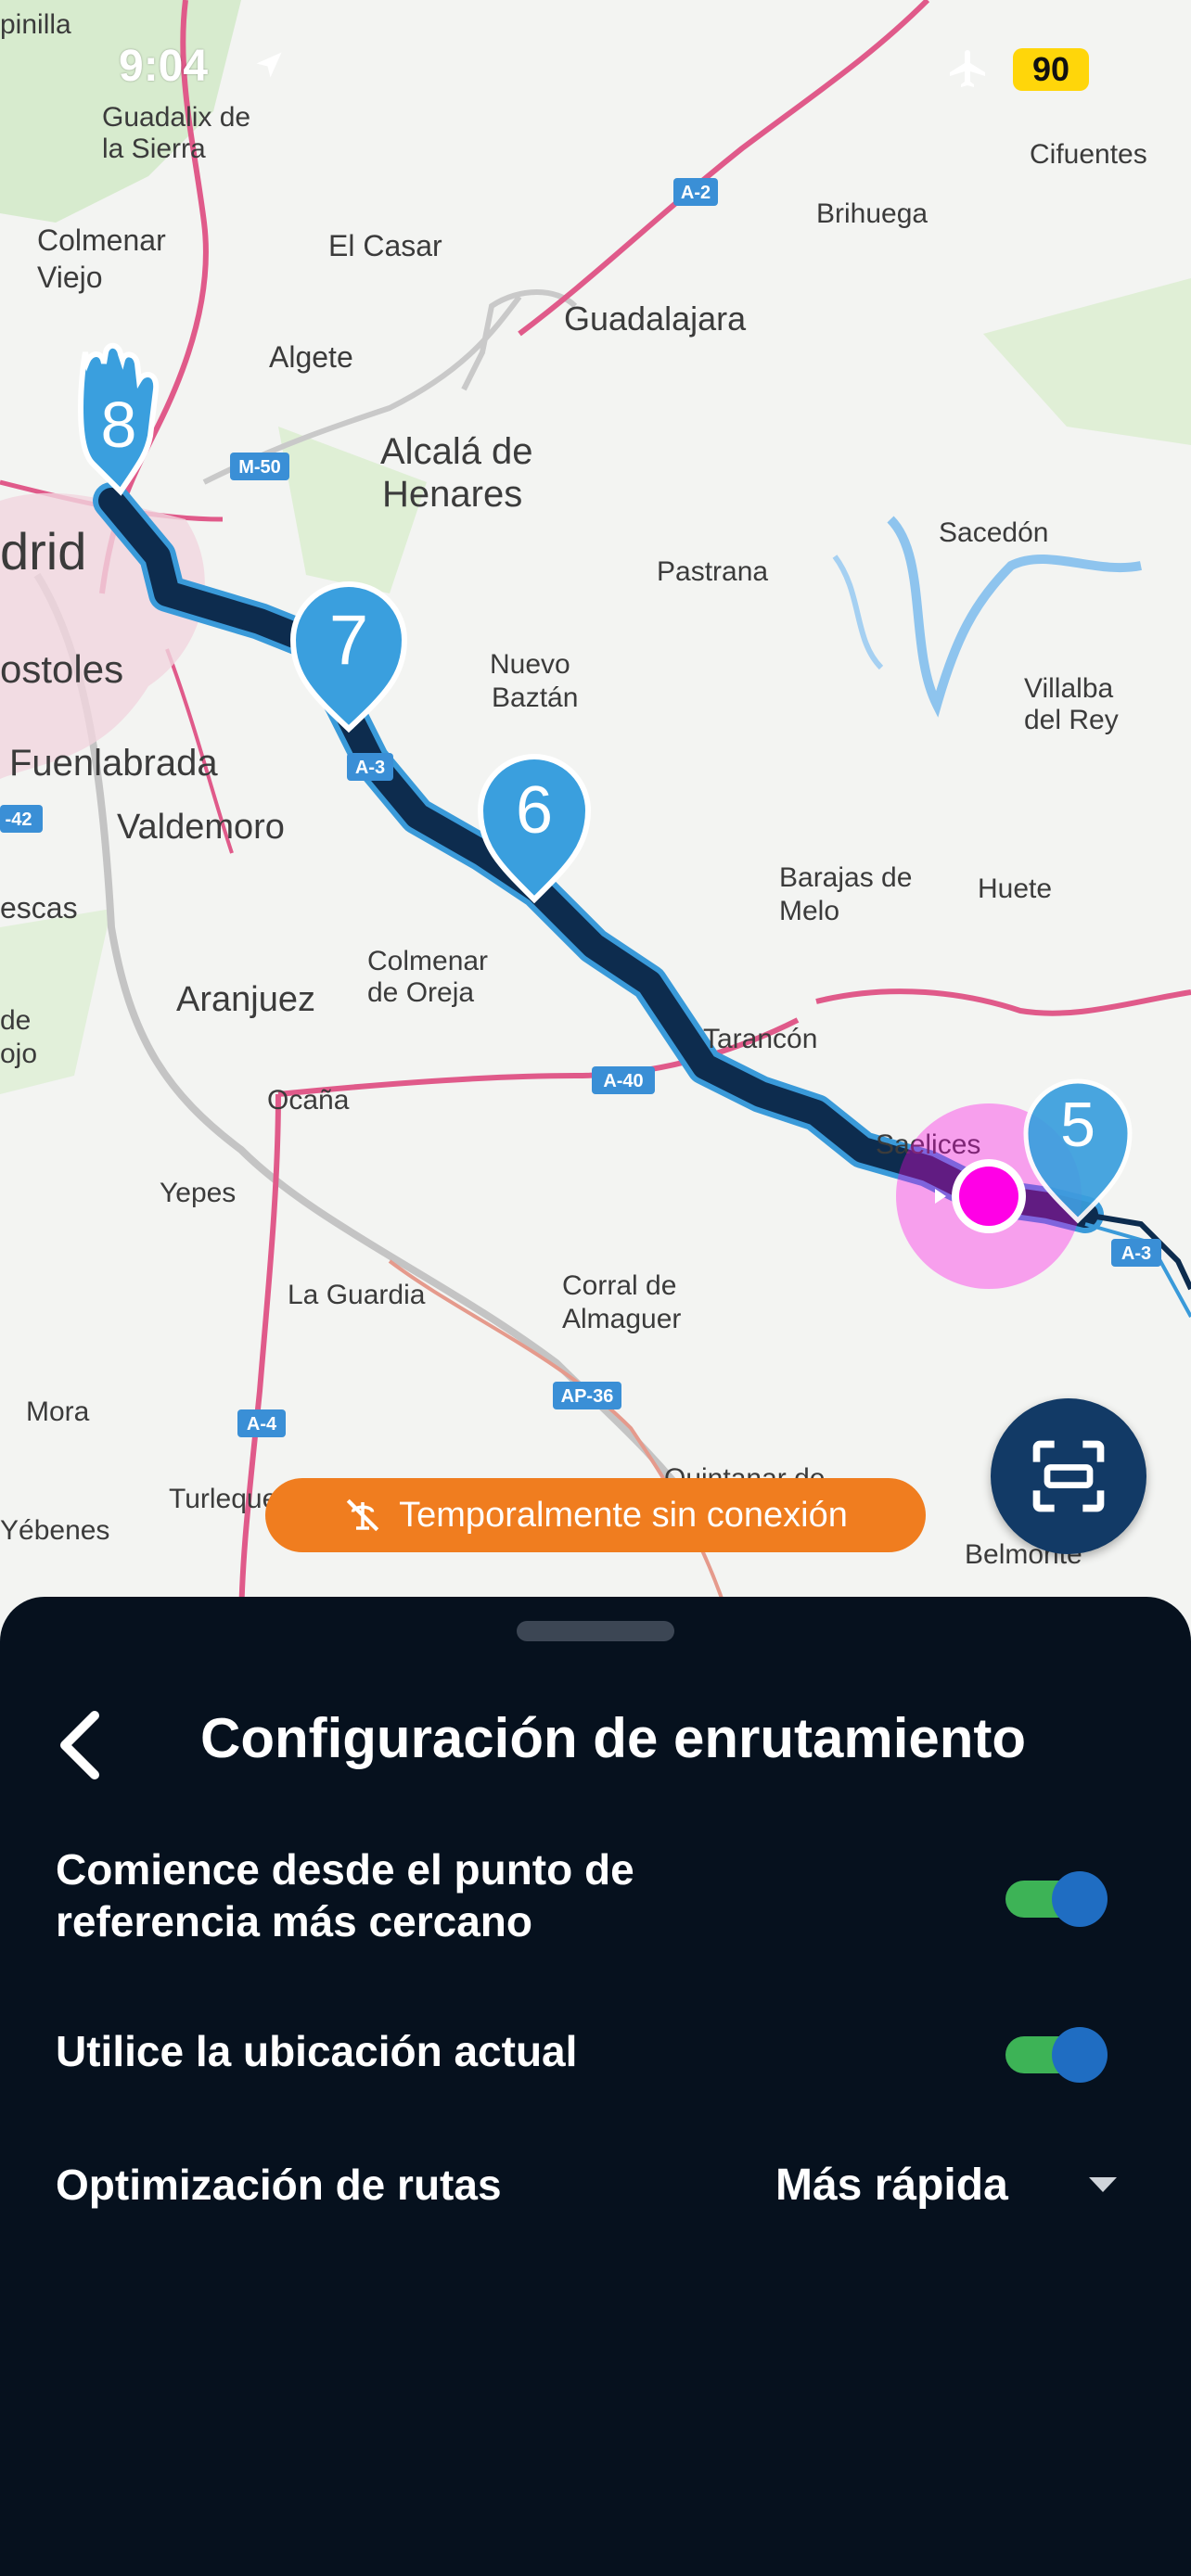  What do you see at coordinates (19, 820) in the screenshot?
I see `svg-text: -42` at bounding box center [19, 820].